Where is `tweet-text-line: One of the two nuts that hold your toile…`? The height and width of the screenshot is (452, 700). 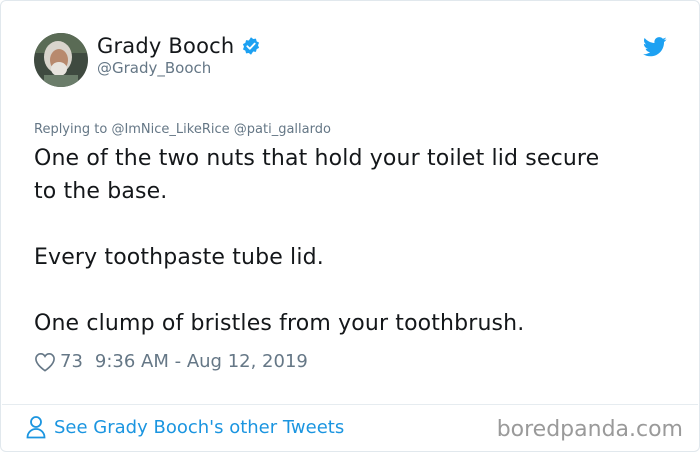 tweet-text-line: One of the two nuts that hold your toile… is located at coordinates (317, 158).